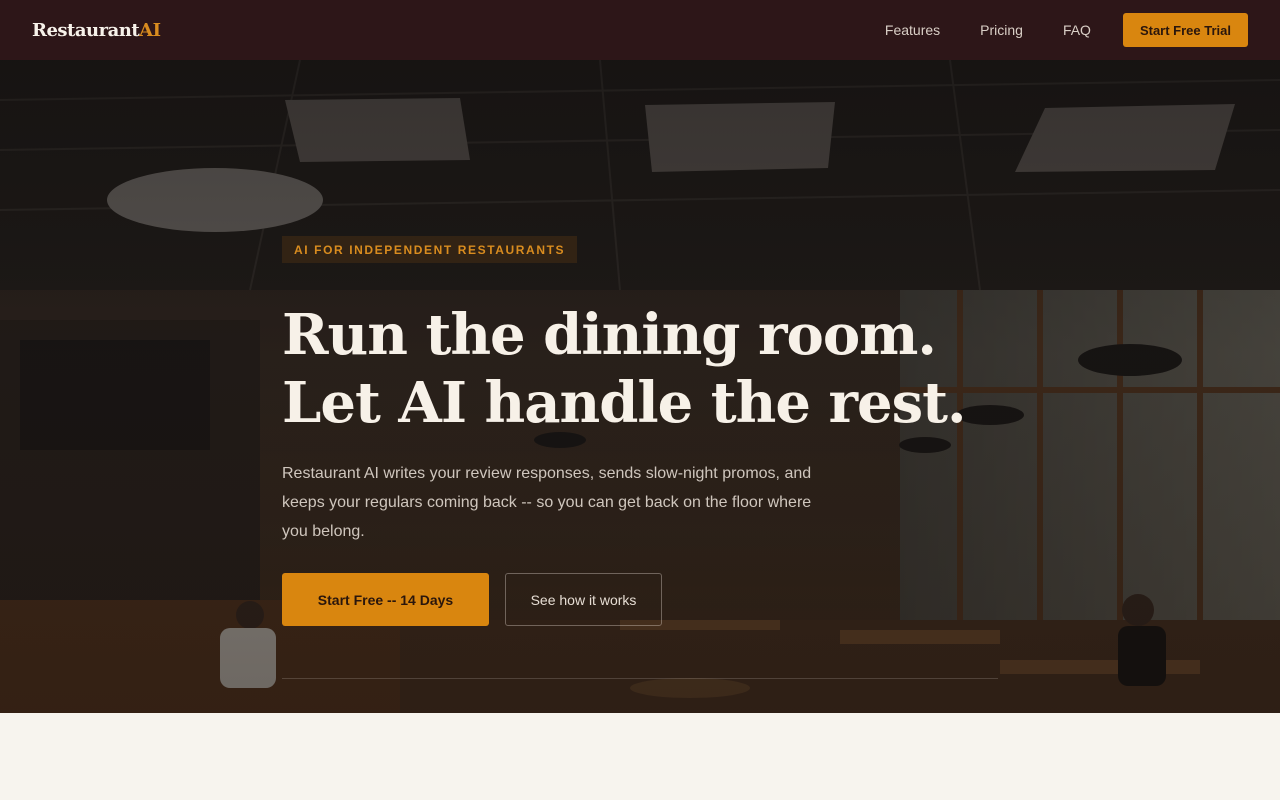  Describe the element at coordinates (1077, 30) in the screenshot. I see `nav-link-faq: FAQ` at that location.